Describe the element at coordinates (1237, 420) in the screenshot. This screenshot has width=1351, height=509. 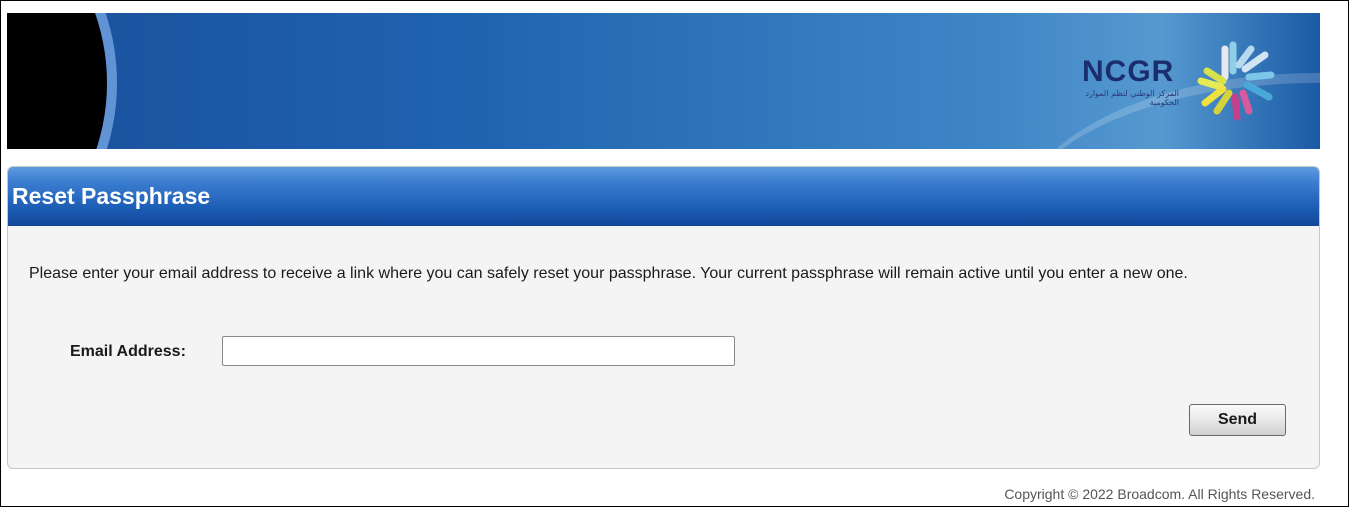
I see `send-button: Send` at that location.